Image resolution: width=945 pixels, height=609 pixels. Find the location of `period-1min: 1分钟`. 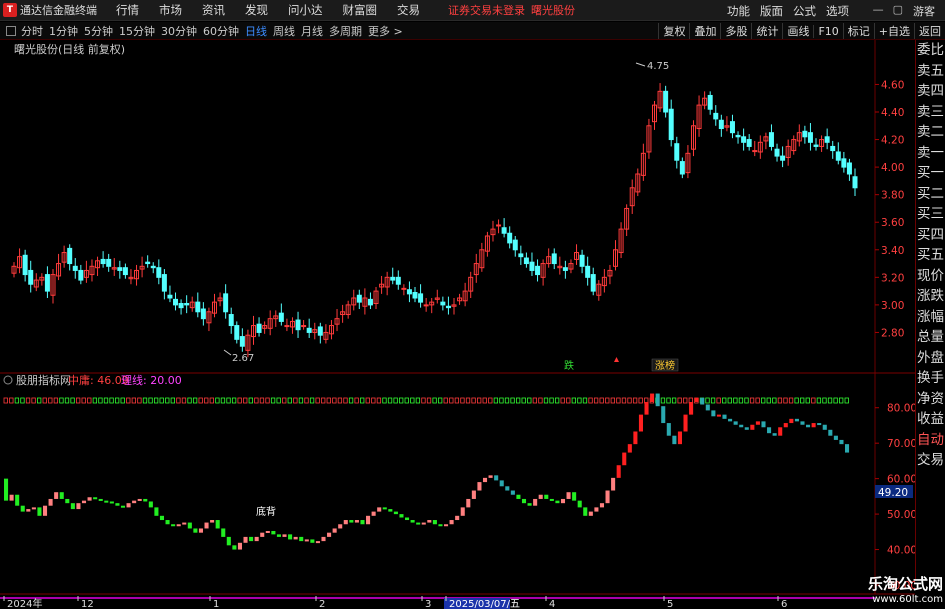

period-1min: 1分钟 is located at coordinates (63, 31).